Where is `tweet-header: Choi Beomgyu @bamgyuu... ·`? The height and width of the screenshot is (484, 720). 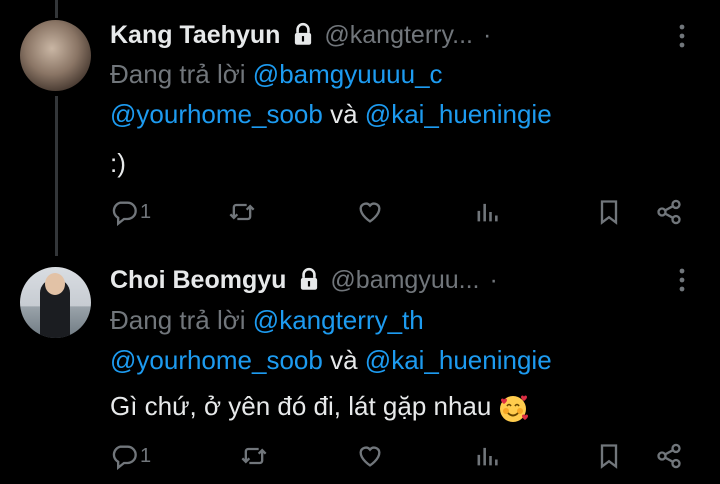 tweet-header: Choi Beomgyu @bamgyuu... · is located at coordinates (304, 280).